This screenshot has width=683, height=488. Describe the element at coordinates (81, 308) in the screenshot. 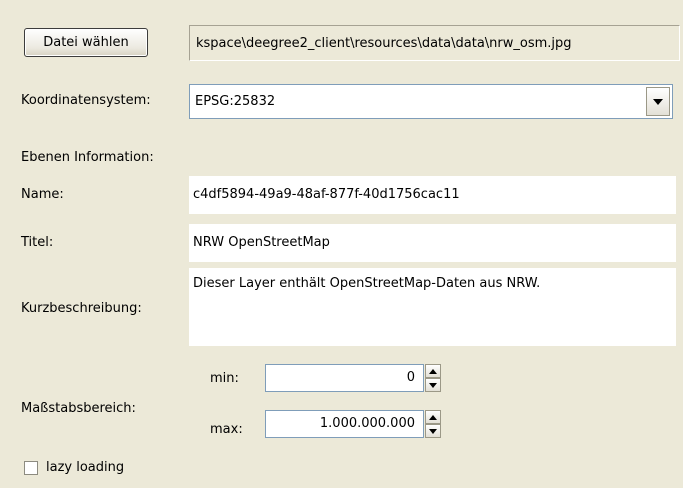

I see `description-label: Kurzbeschreibung:` at that location.